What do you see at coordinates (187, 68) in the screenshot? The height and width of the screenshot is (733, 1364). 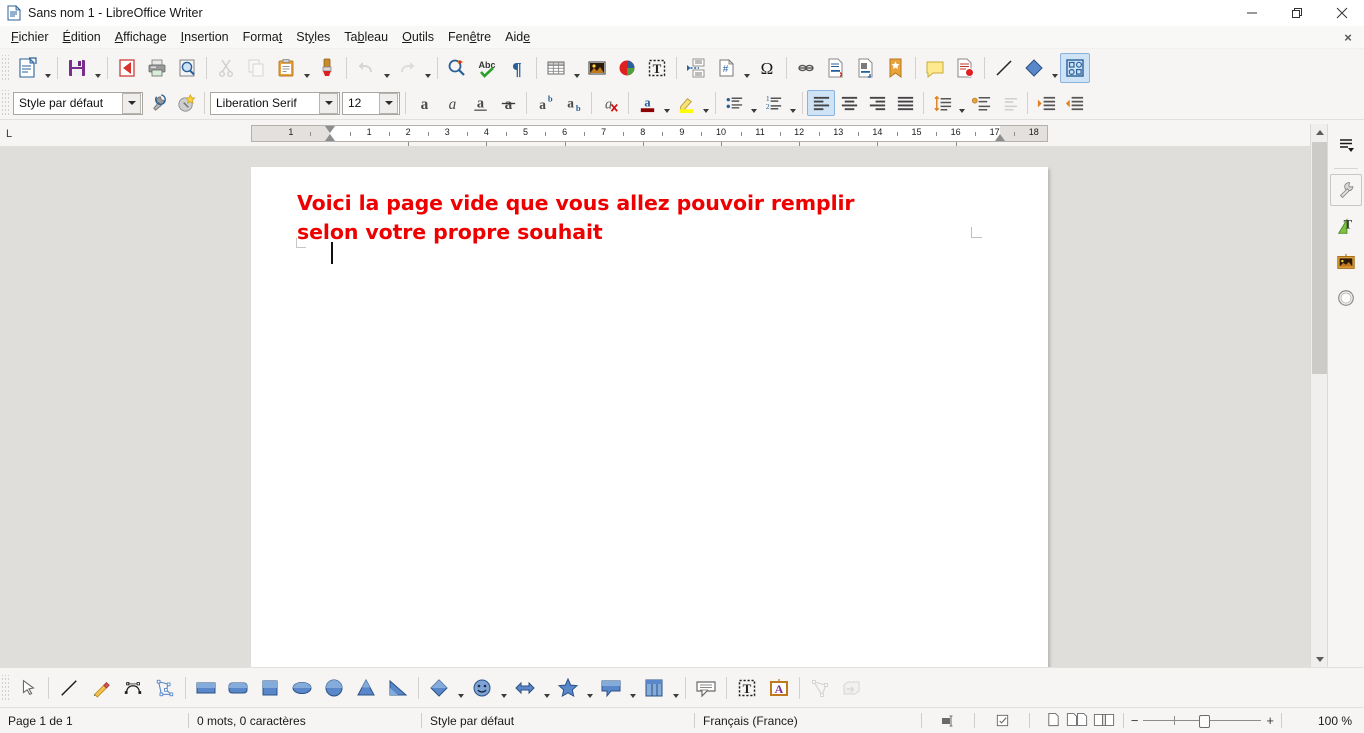 I see `print-preview-icon` at bounding box center [187, 68].